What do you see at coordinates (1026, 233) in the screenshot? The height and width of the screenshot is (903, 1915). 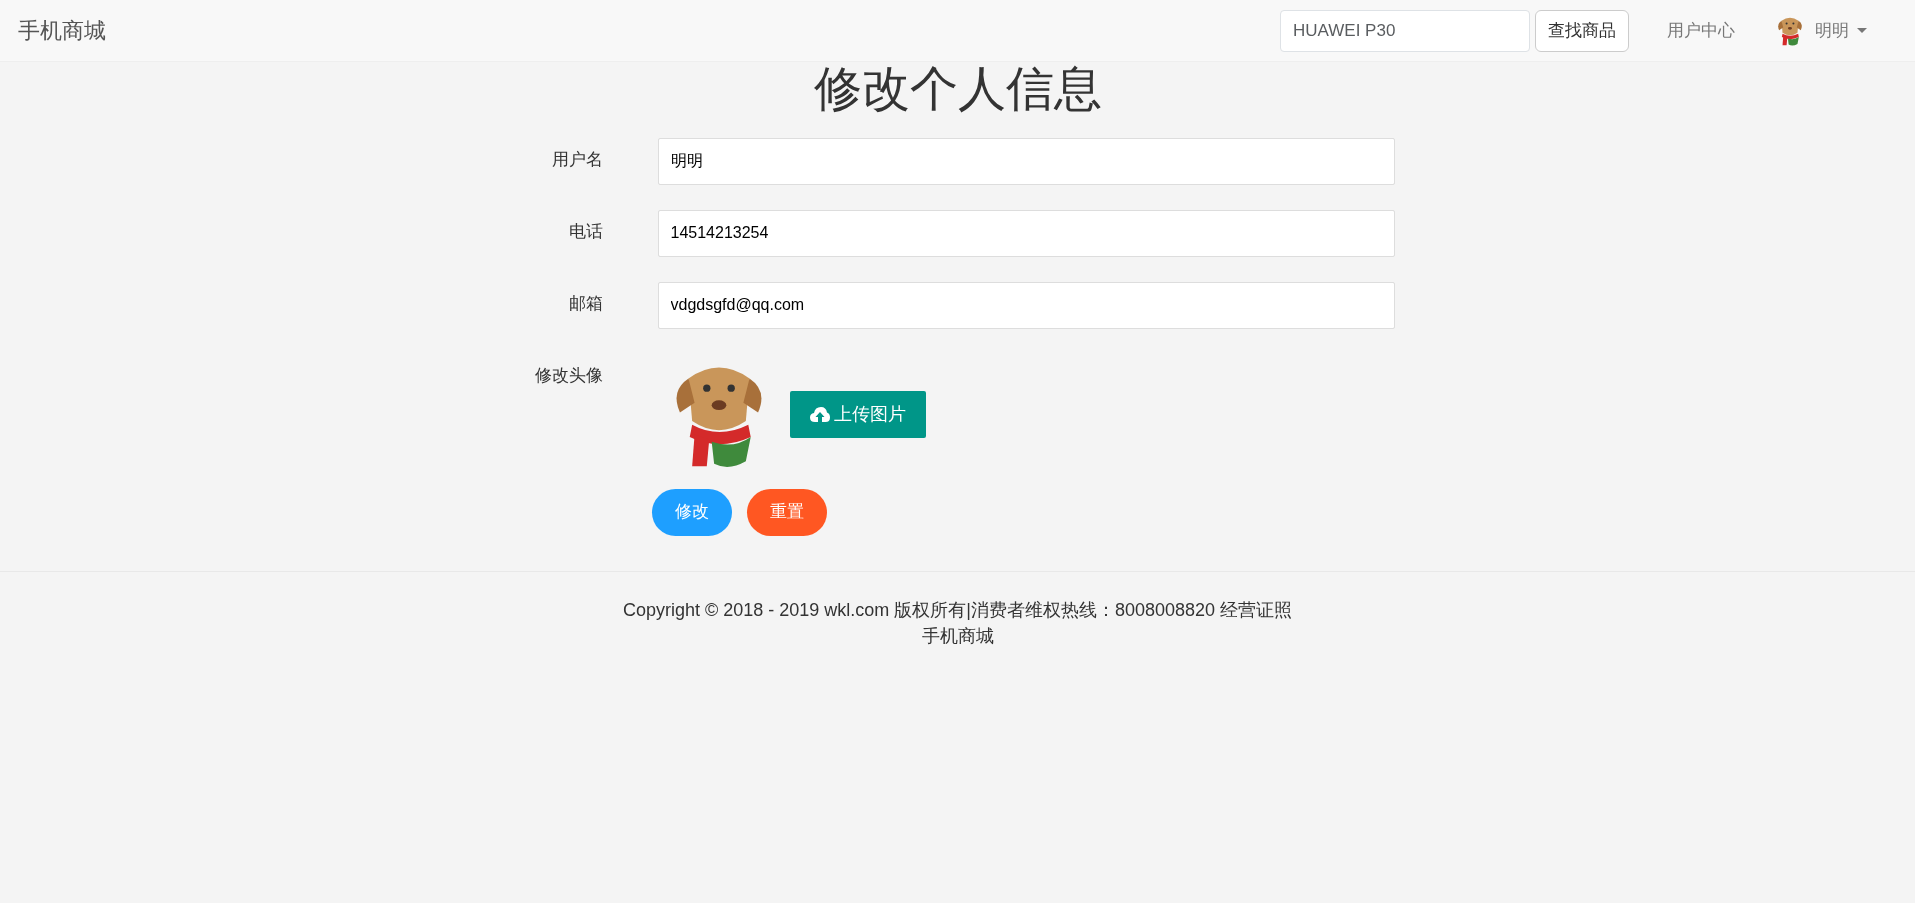 I see `input-field: 14514213254` at bounding box center [1026, 233].